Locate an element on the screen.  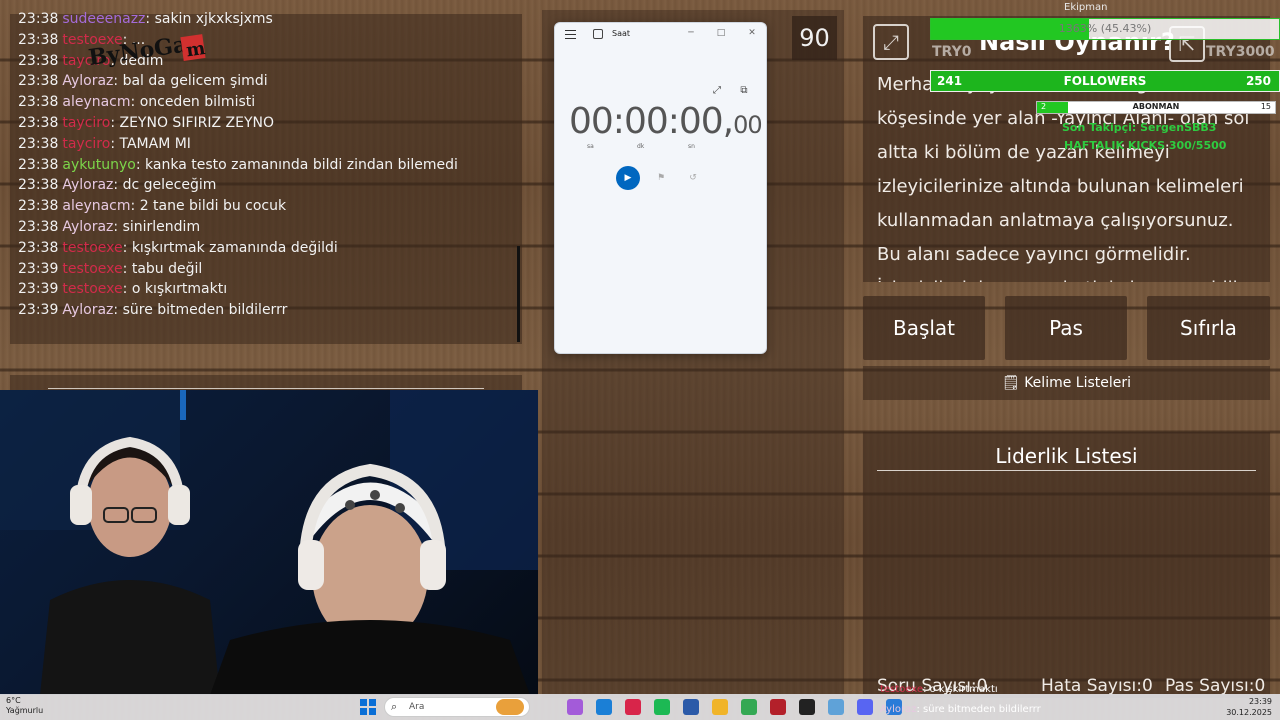
round-timer-counter: 90 is located at coordinates (814, 38).